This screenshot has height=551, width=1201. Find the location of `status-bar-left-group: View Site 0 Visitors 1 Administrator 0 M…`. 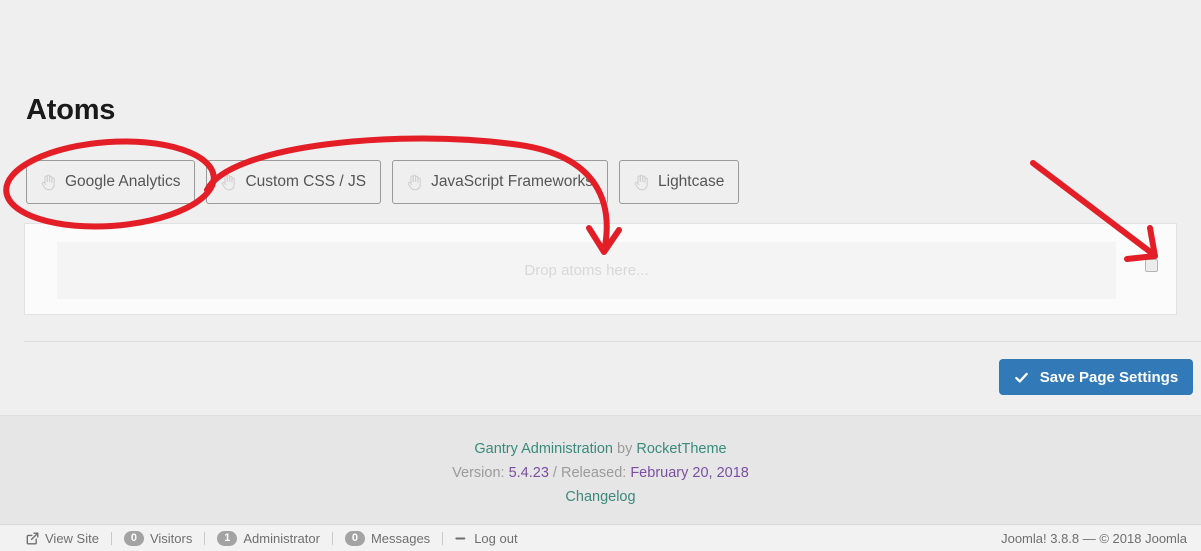

status-bar-left-group: View Site 0 Visitors 1 Administrator 0 M… is located at coordinates (265, 538).